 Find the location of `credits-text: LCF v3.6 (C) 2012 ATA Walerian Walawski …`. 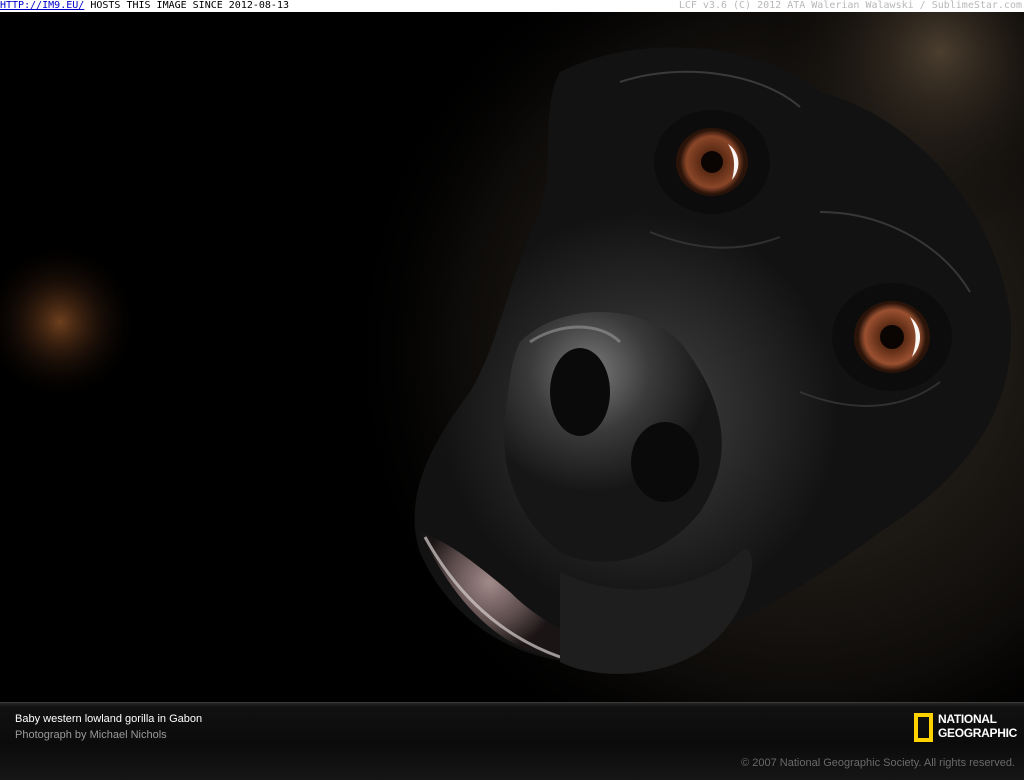

credits-text: LCF v3.6 (C) 2012 ATA Walerian Walawski … is located at coordinates (850, 5).